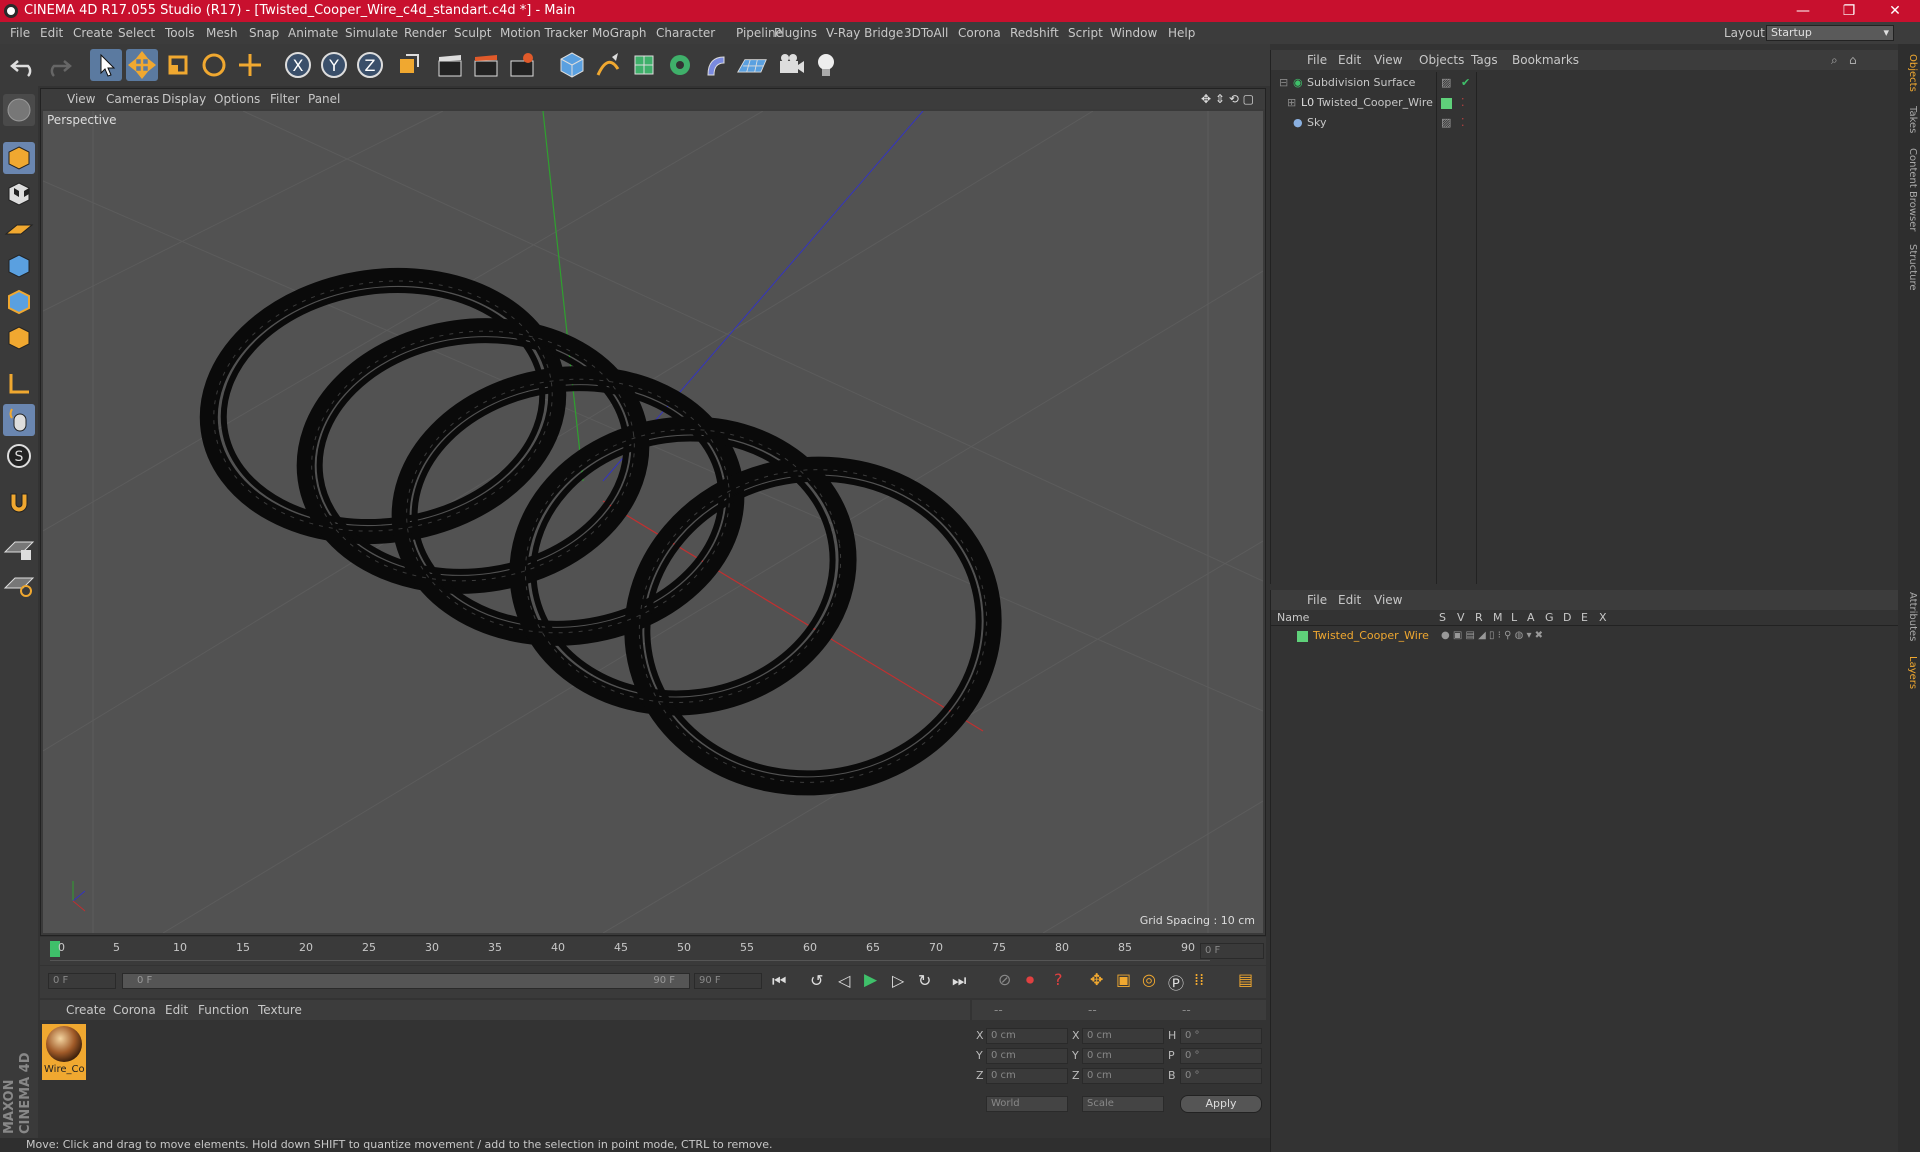  I want to click on light-button, so click(826, 65).